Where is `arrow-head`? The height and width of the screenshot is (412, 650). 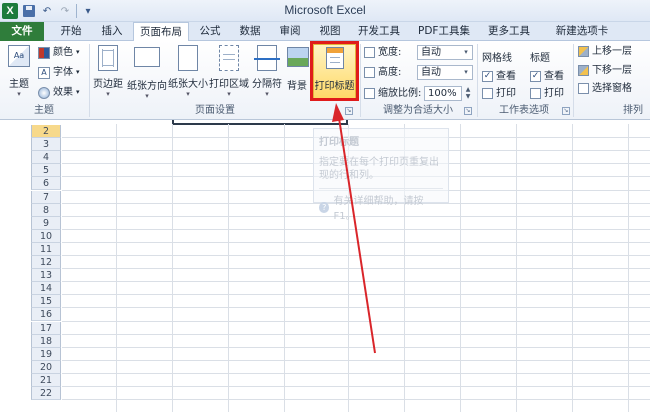
arrow-head is located at coordinates (338, 112).